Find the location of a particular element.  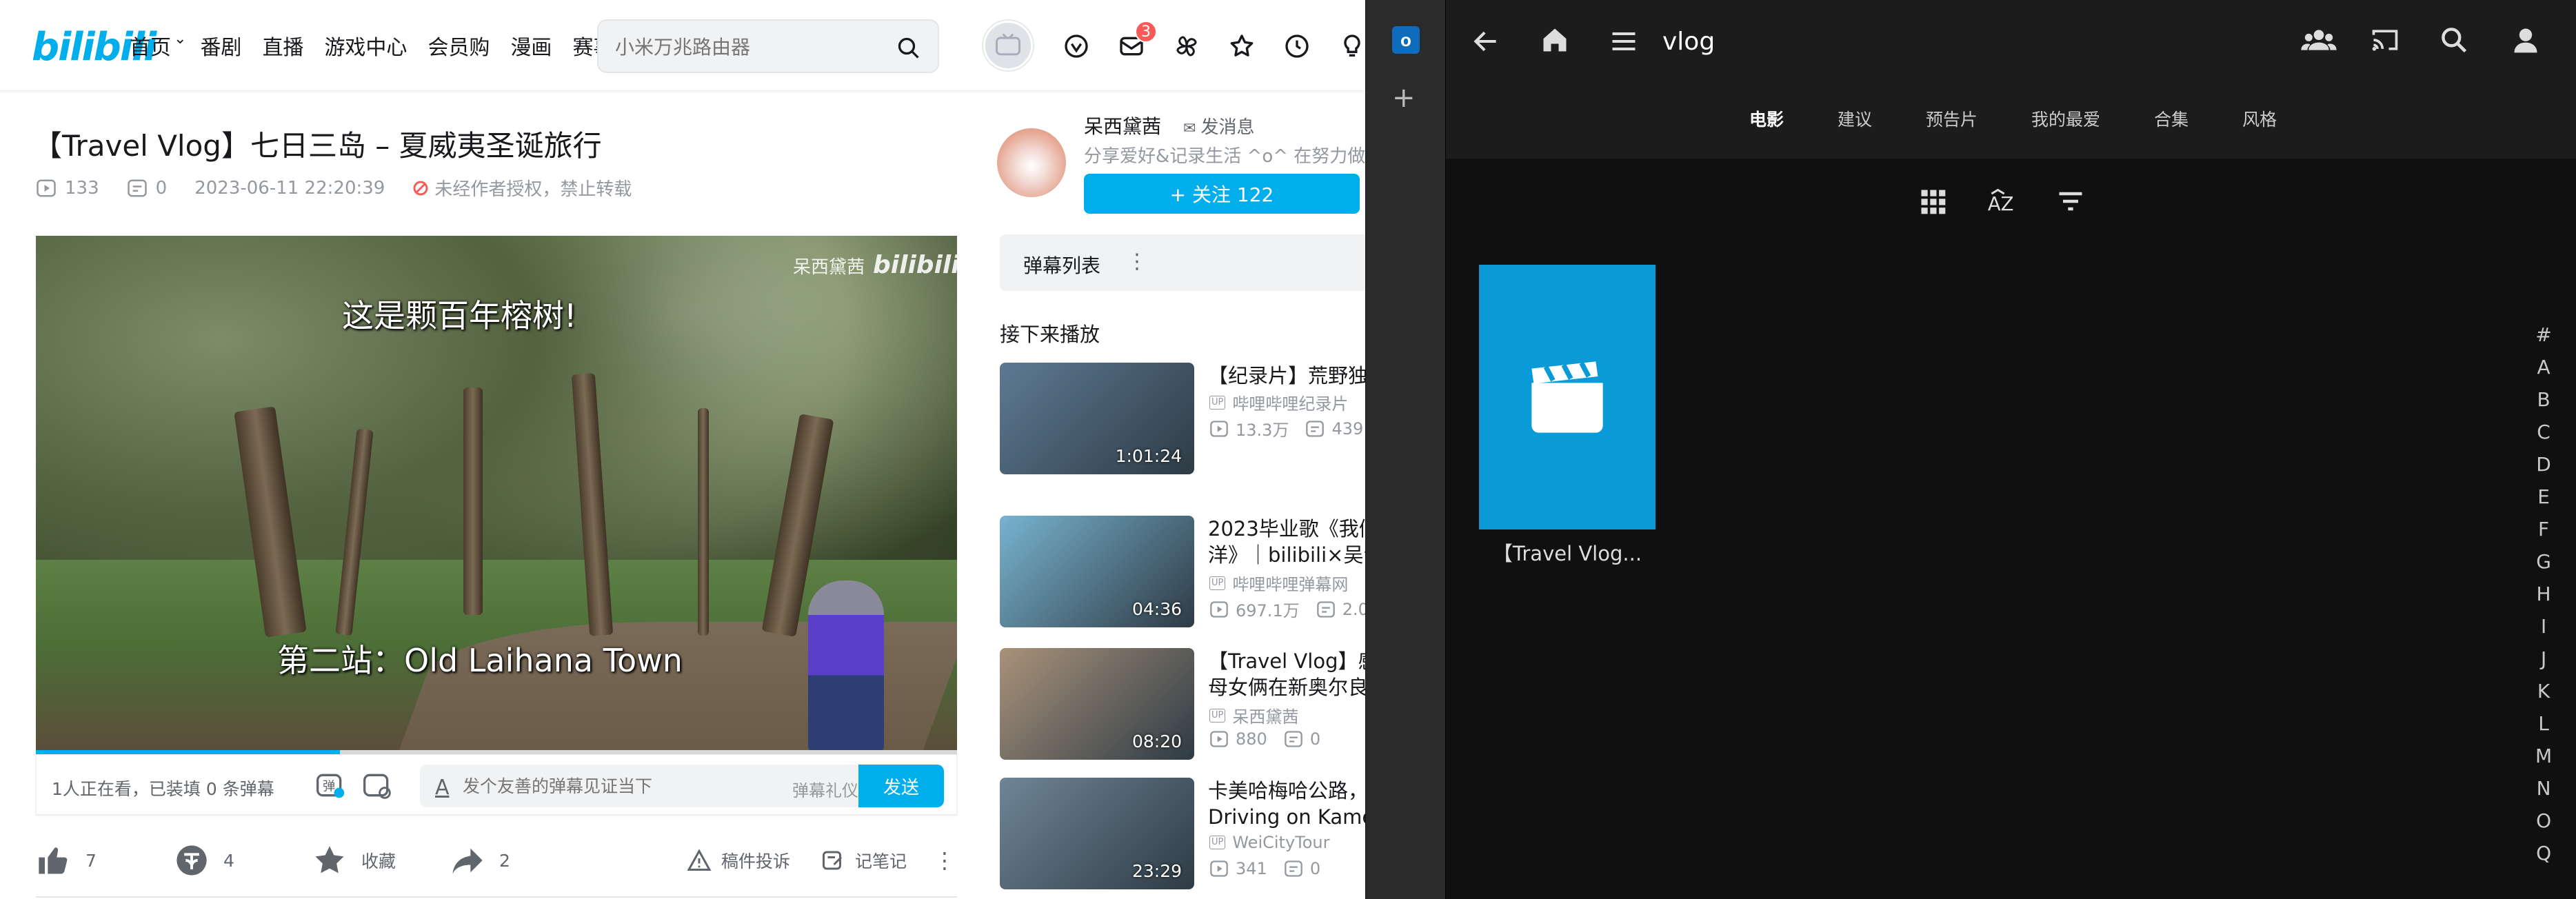

favorite-button: 收藏 is located at coordinates (354, 860).